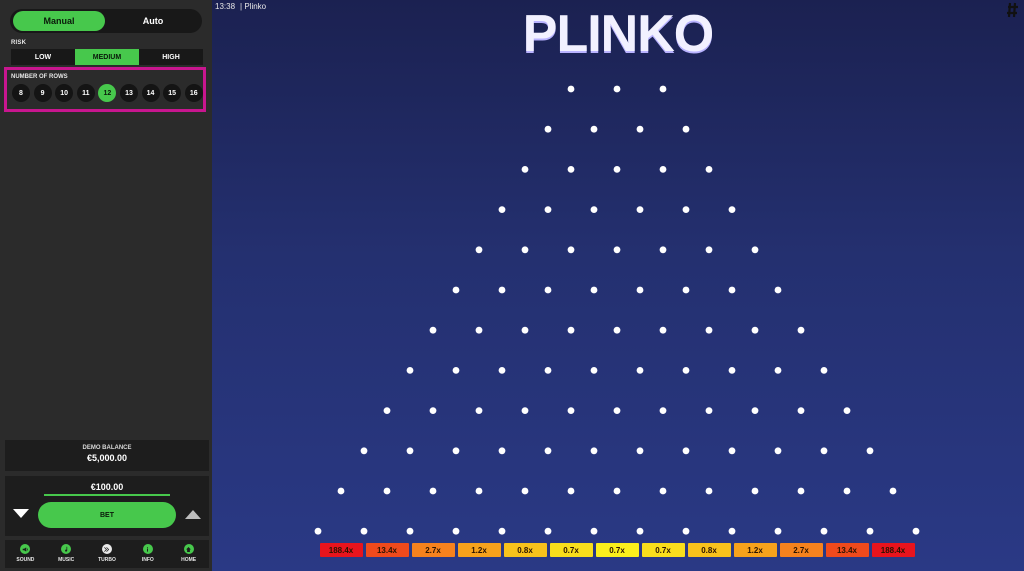 Image resolution: width=1024 pixels, height=571 pixels. I want to click on rows-option-14: 14, so click(150, 93).